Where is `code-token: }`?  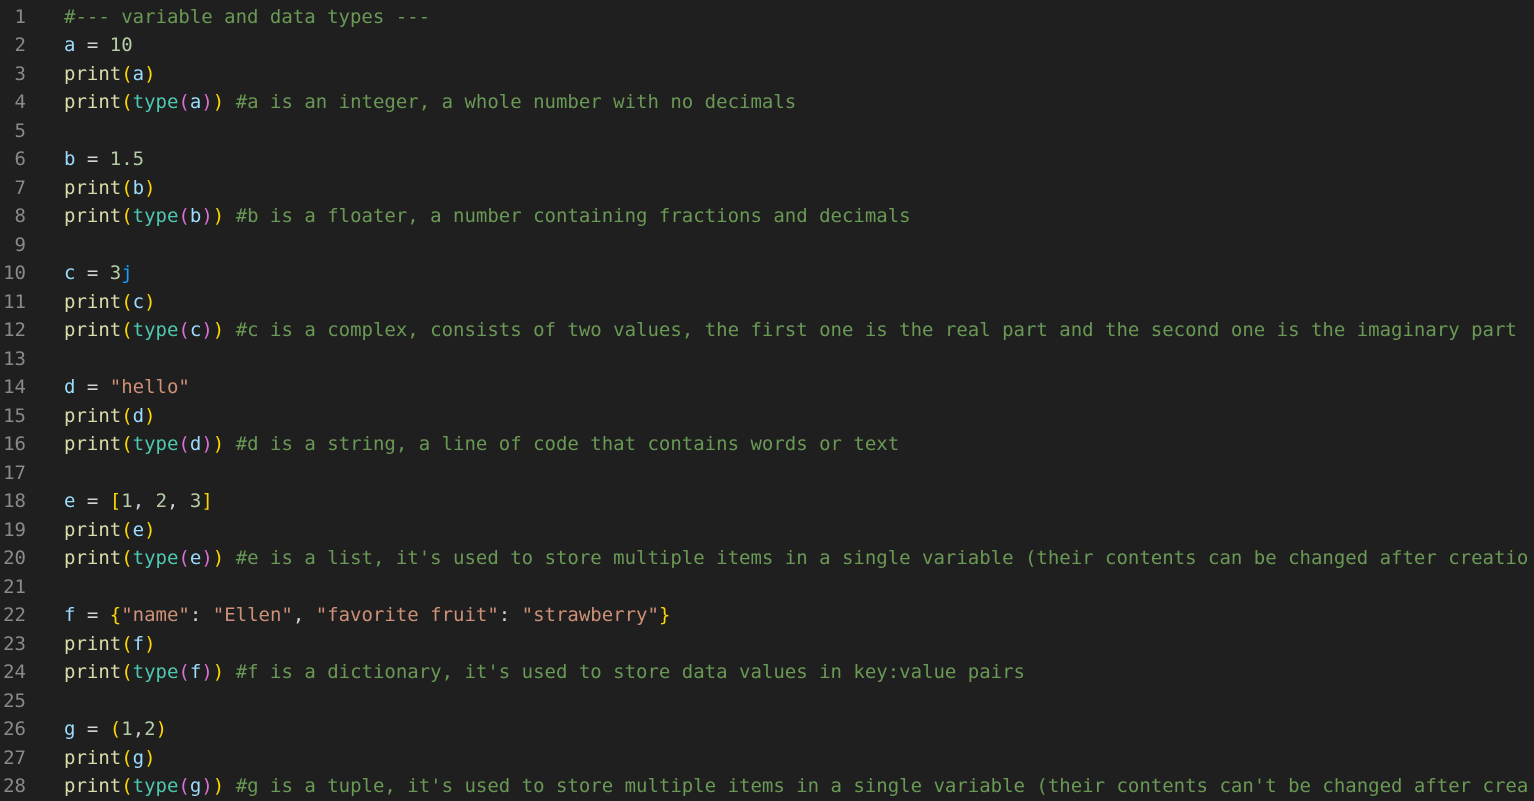 code-token: } is located at coordinates (664, 615).